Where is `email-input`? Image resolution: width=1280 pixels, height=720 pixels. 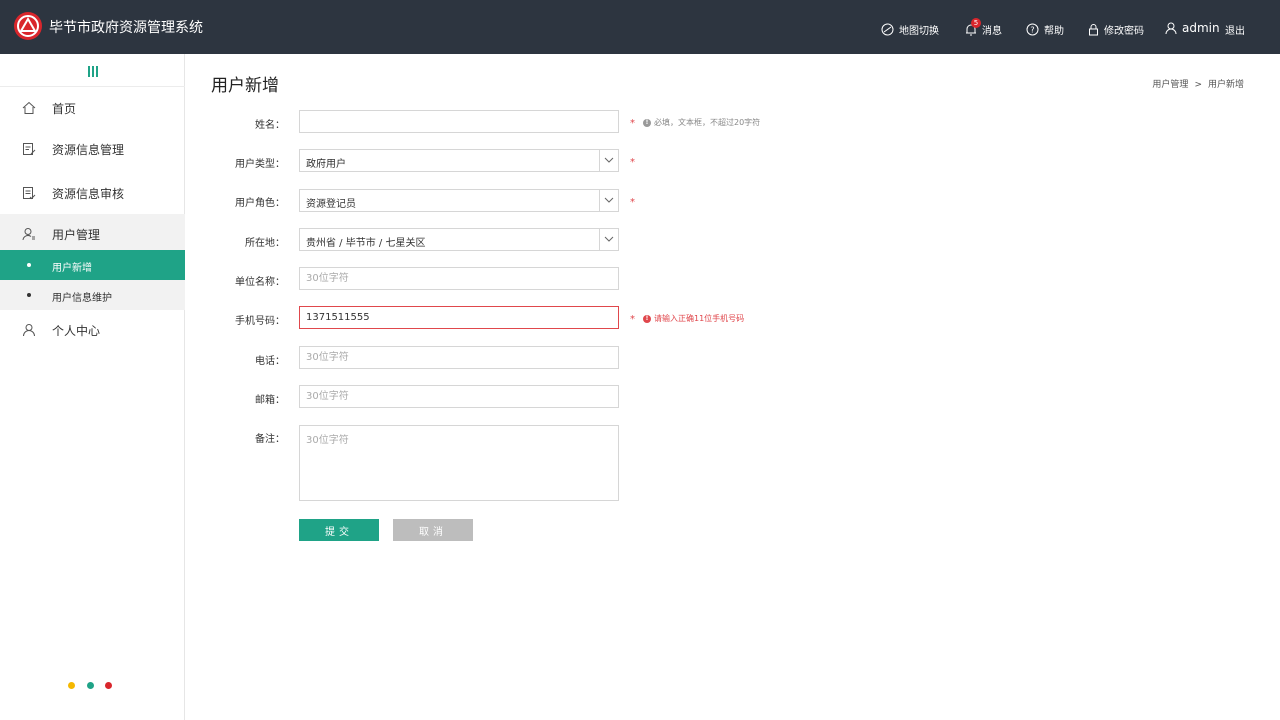 email-input is located at coordinates (459, 396).